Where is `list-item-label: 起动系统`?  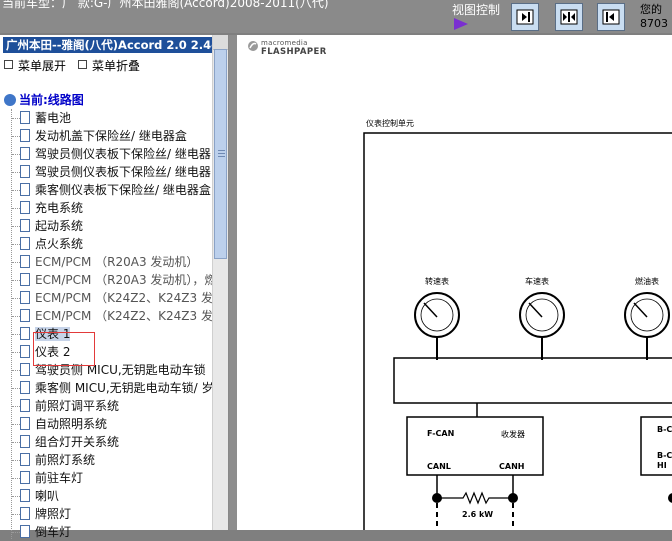 list-item-label: 起动系统 is located at coordinates (59, 226).